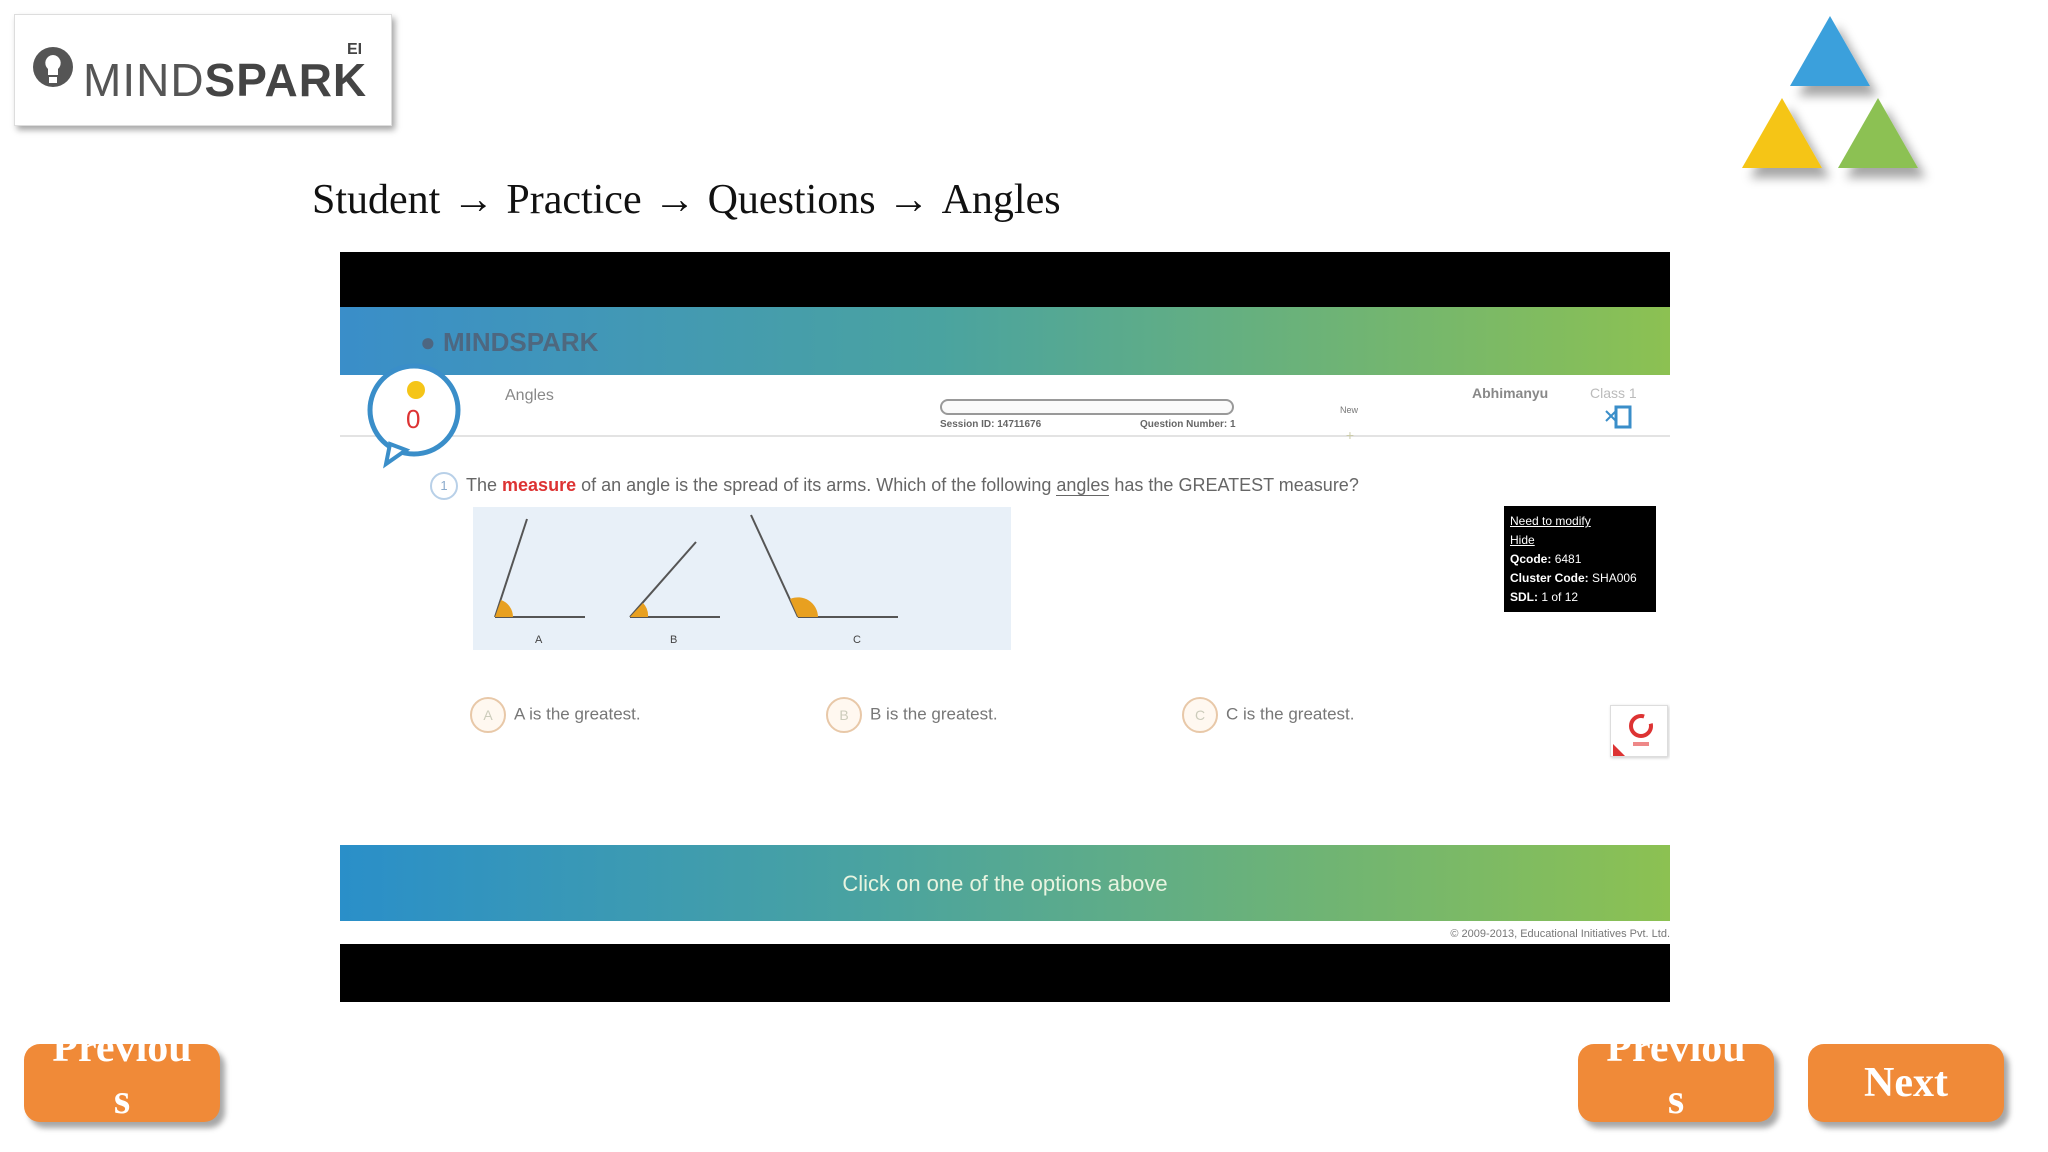 Image resolution: width=2048 pixels, height=1152 pixels. Describe the element at coordinates (742, 578) in the screenshot. I see `angles-figure: A B C` at that location.